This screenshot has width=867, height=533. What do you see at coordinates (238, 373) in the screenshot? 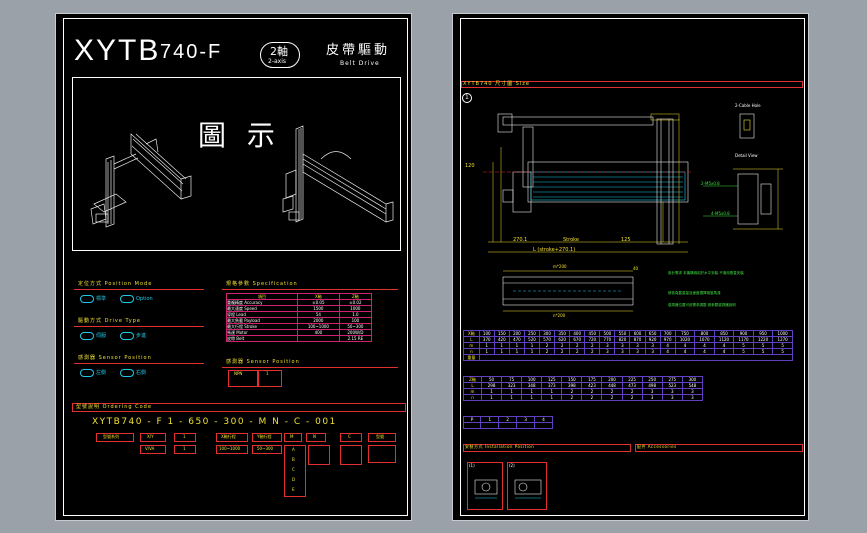
I see `sensor-cell-type: NPN` at bounding box center [238, 373].